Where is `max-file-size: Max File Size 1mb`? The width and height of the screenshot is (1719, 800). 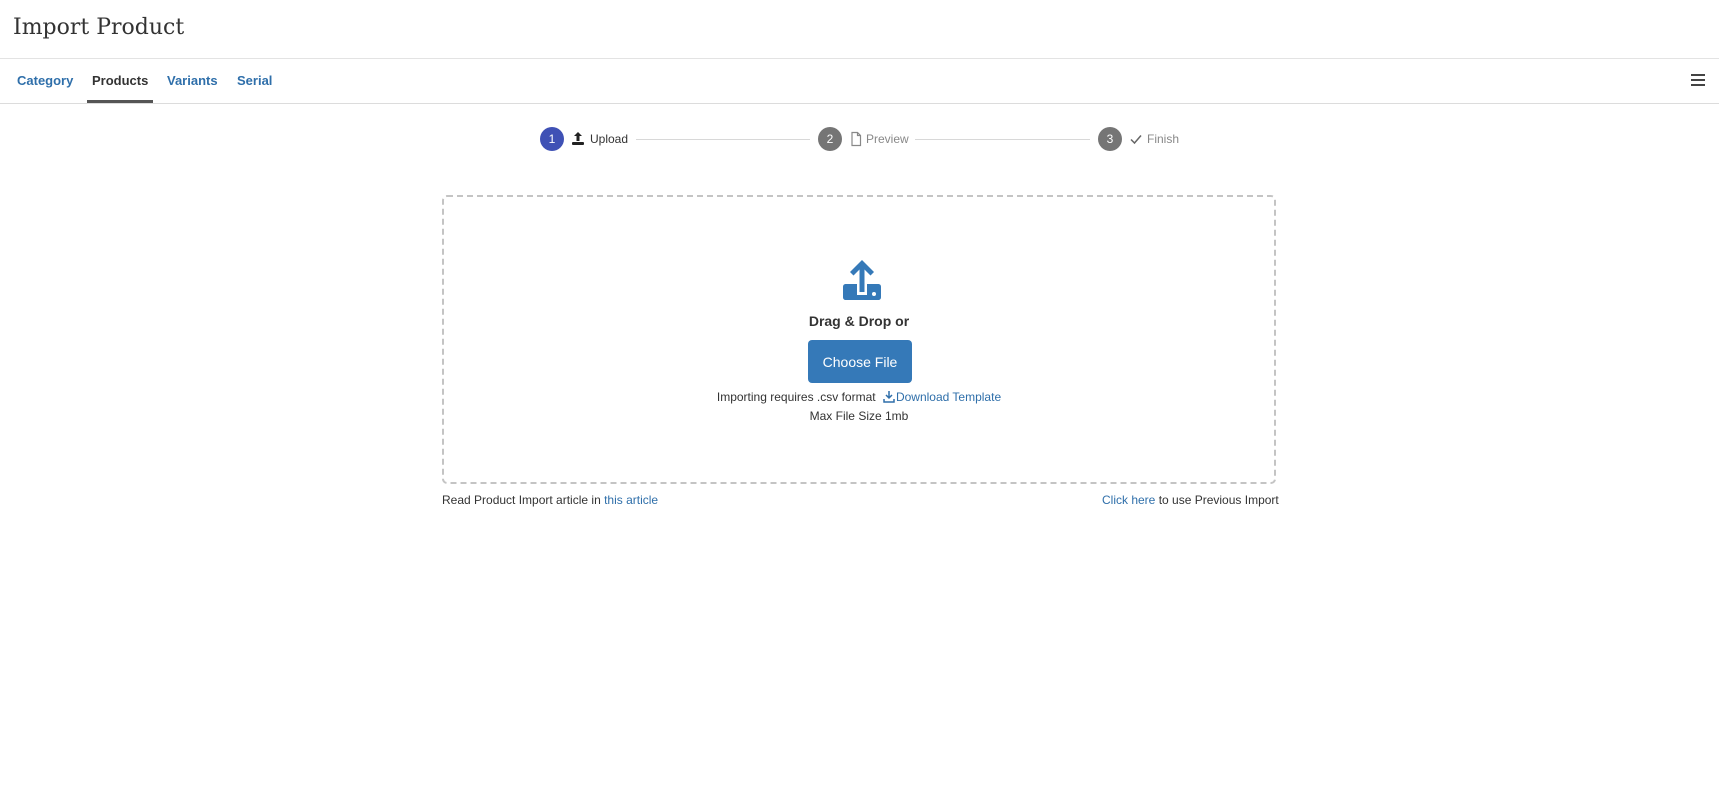 max-file-size: Max File Size 1mb is located at coordinates (859, 416).